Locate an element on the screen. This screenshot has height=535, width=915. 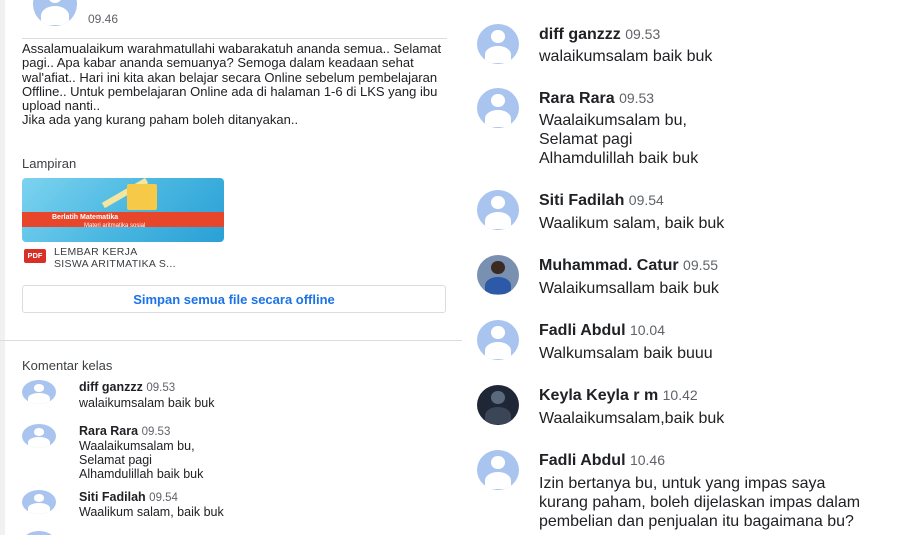
comment-time: 10.46 is located at coordinates (647, 460).